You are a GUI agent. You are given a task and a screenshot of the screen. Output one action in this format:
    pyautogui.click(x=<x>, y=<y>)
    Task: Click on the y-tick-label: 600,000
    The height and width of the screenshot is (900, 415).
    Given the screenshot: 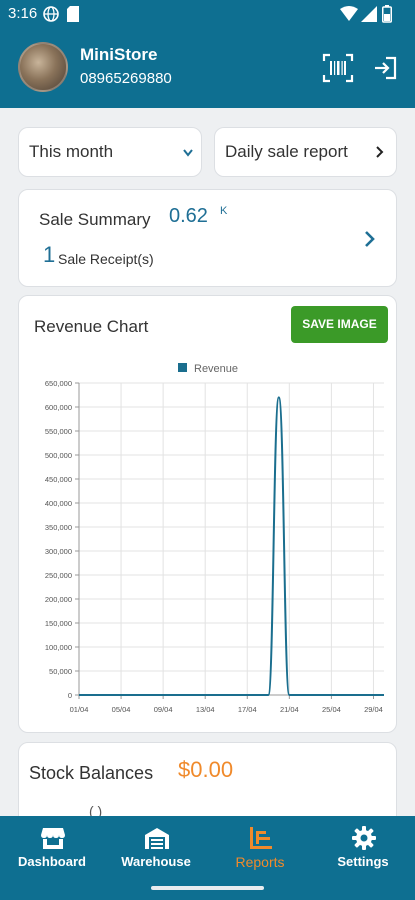 What is the action you would take?
    pyautogui.click(x=58, y=407)
    